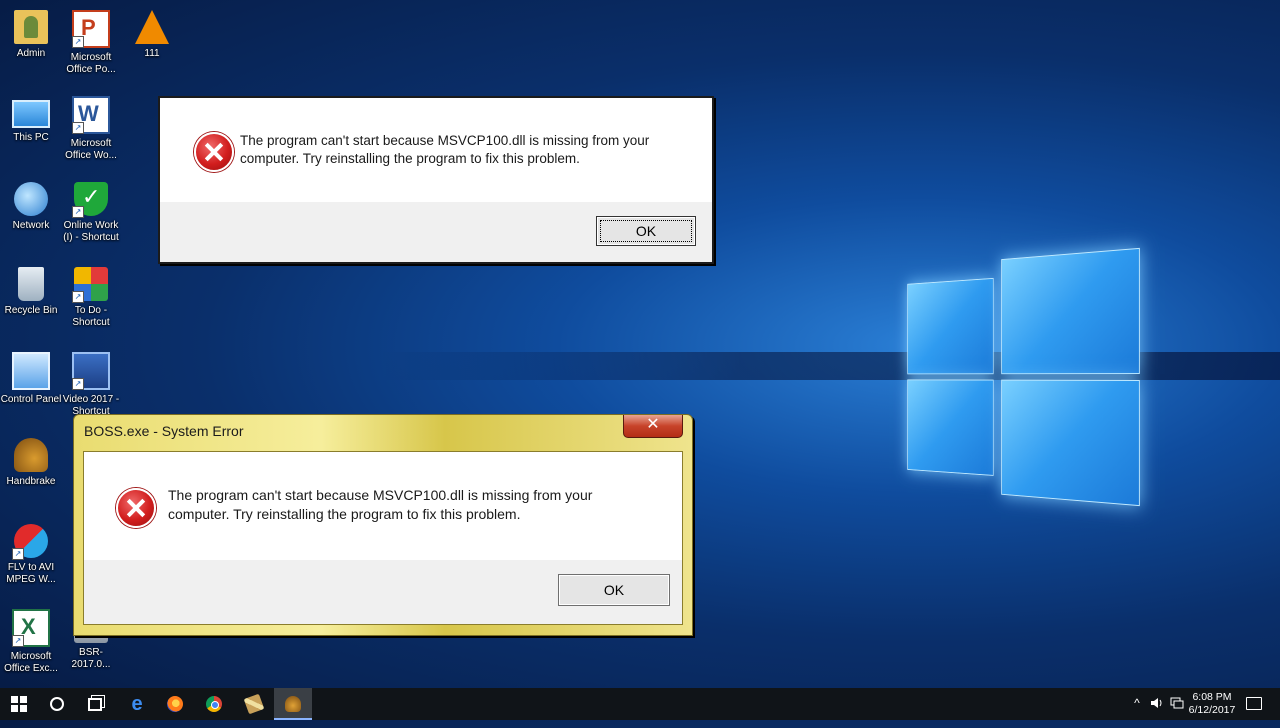 This screenshot has height=728, width=1280. What do you see at coordinates (31, 628) in the screenshot?
I see `excel-icon: ↗` at bounding box center [31, 628].